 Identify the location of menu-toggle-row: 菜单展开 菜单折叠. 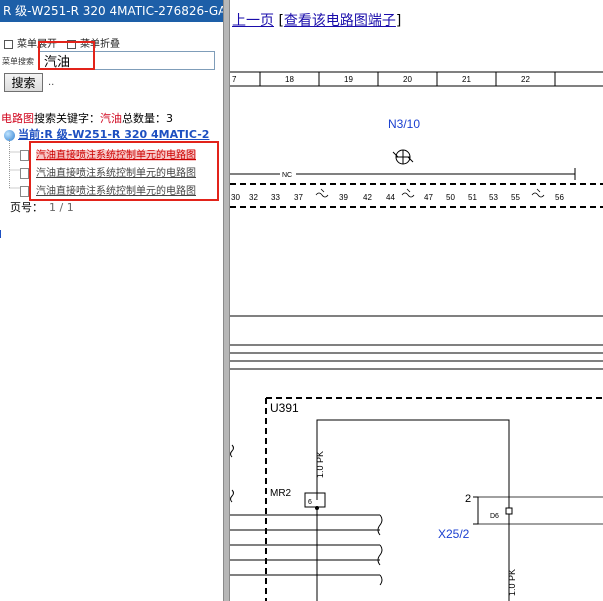
(67, 42).